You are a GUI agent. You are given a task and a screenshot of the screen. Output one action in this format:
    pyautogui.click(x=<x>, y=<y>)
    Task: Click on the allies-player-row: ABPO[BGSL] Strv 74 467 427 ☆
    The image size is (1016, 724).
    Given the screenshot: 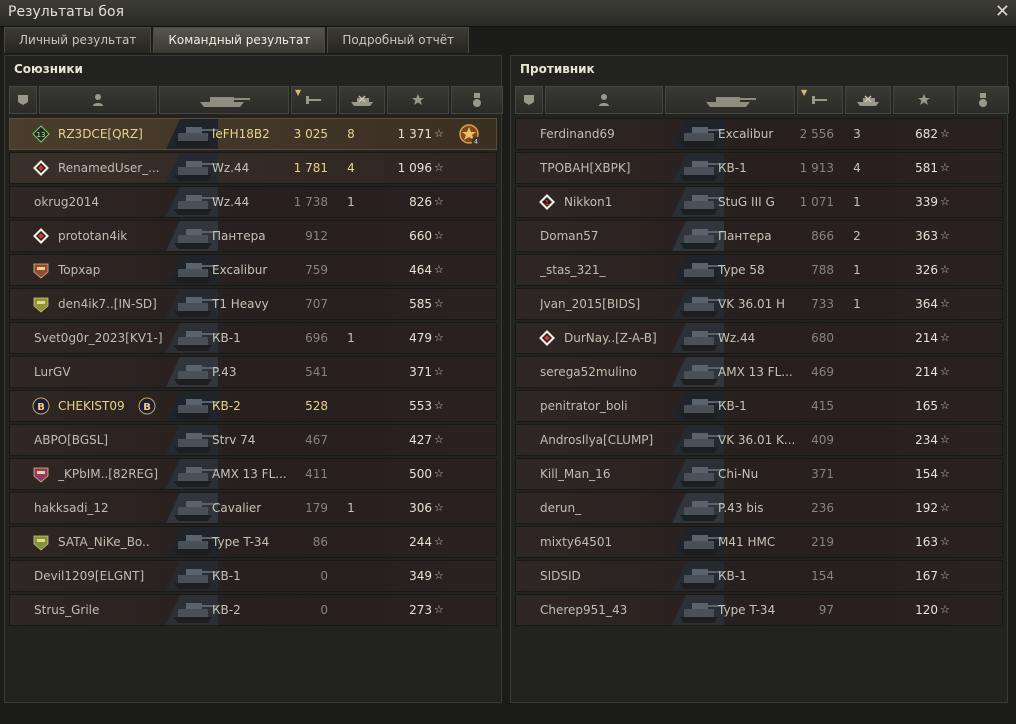 What is the action you would take?
    pyautogui.click(x=253, y=440)
    